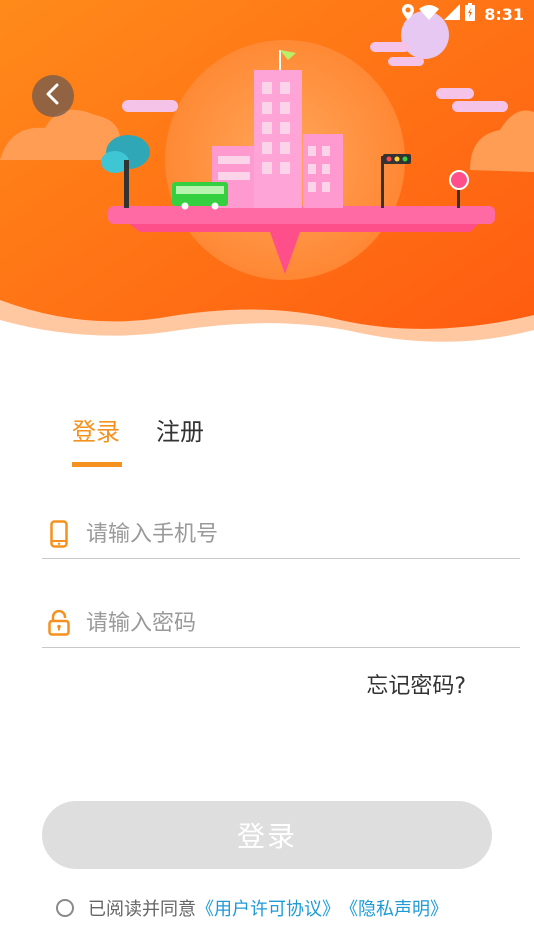 This screenshot has height=950, width=534. Describe the element at coordinates (138, 439) in the screenshot. I see `auth-tabs: 登录 注册` at that location.